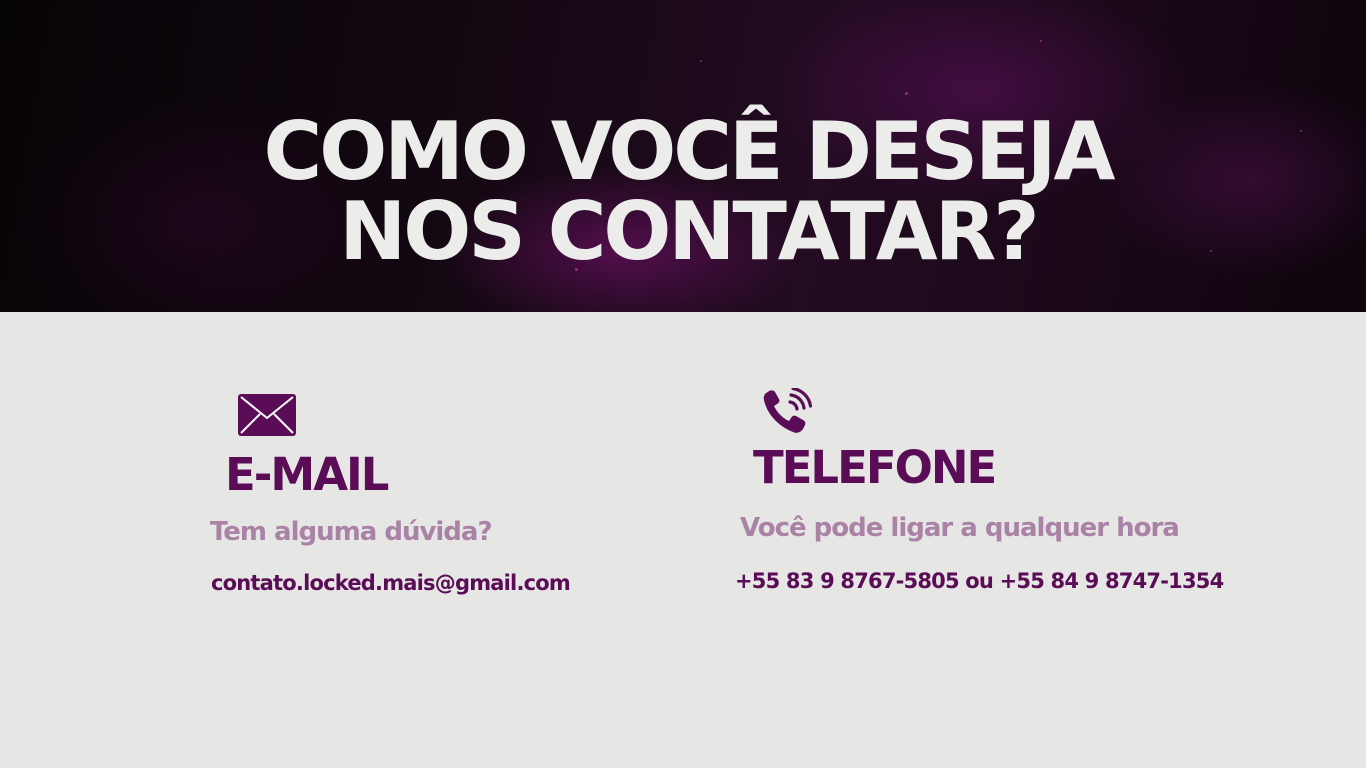 The height and width of the screenshot is (768, 1366). What do you see at coordinates (307, 474) in the screenshot?
I see `email-heading: E-MAIL` at bounding box center [307, 474].